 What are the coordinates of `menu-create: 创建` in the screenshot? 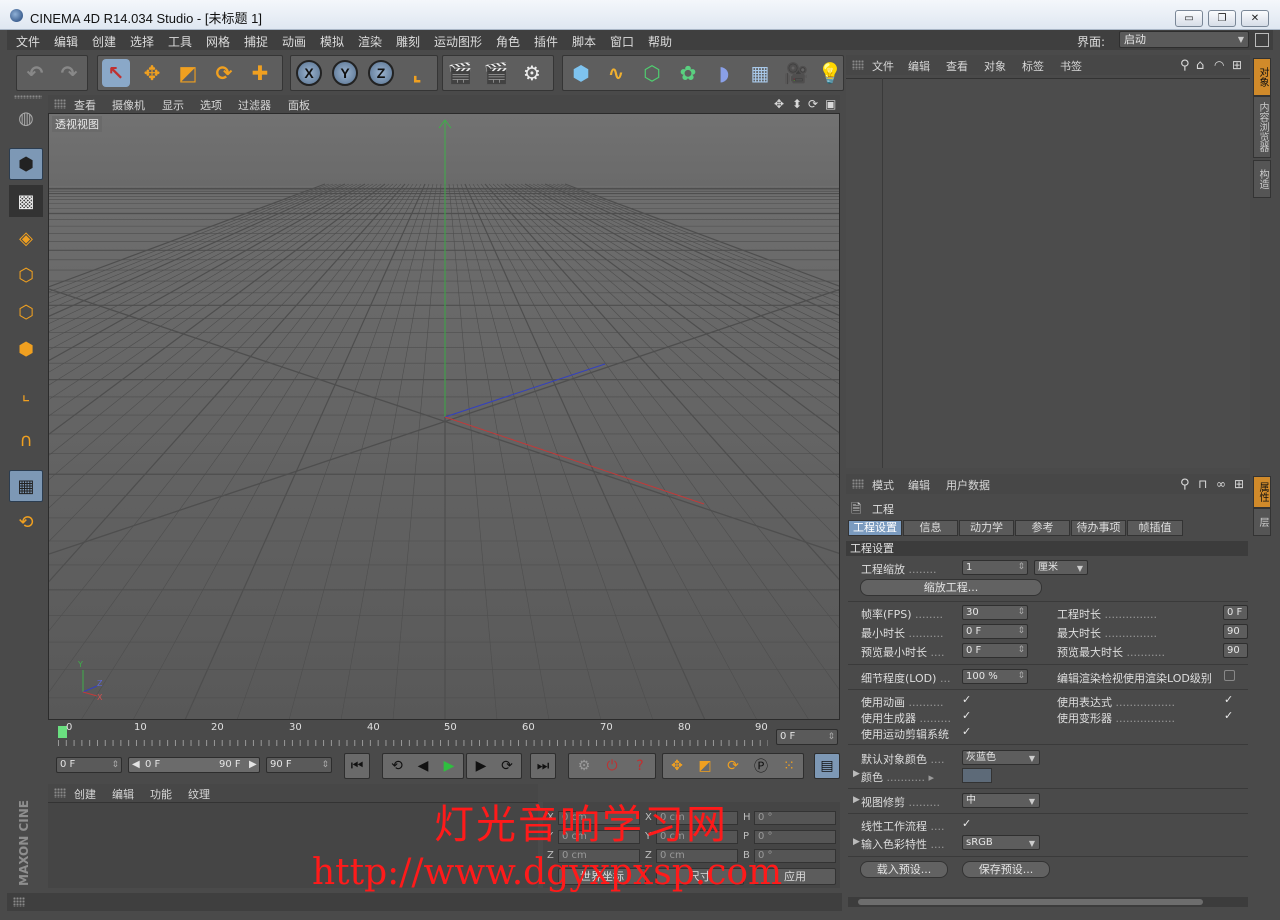 It's located at (104, 41).